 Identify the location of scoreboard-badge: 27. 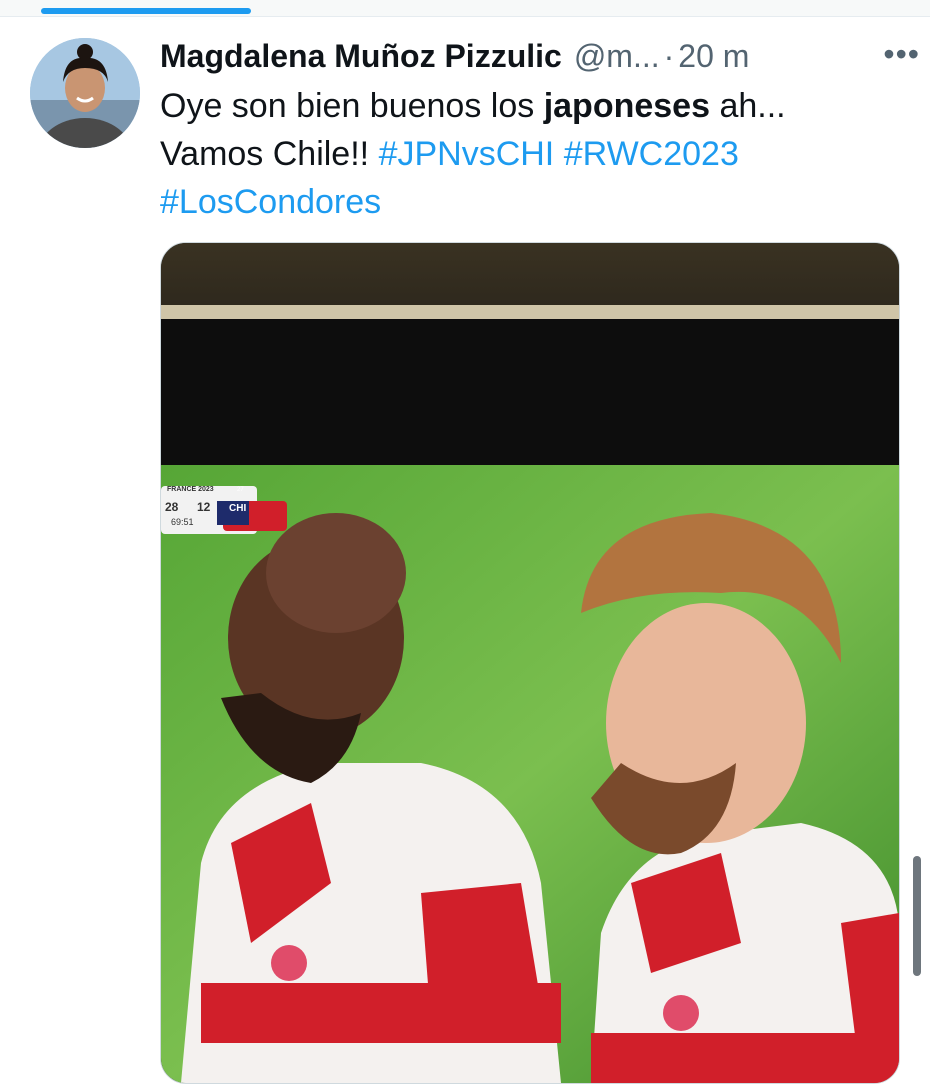
(240, 490).